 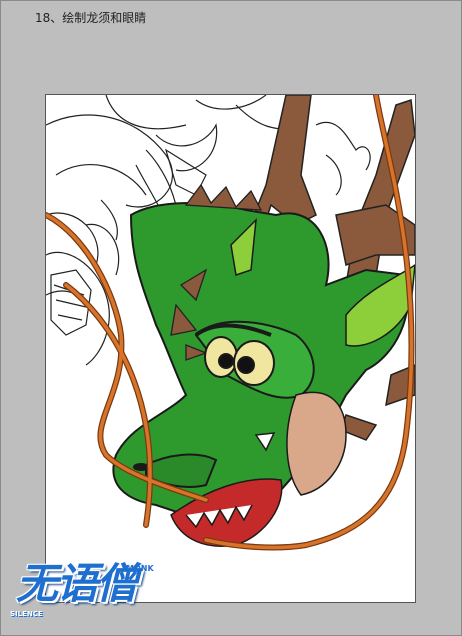 I want to click on watermark-monk-text: MONK, so click(x=140, y=568).